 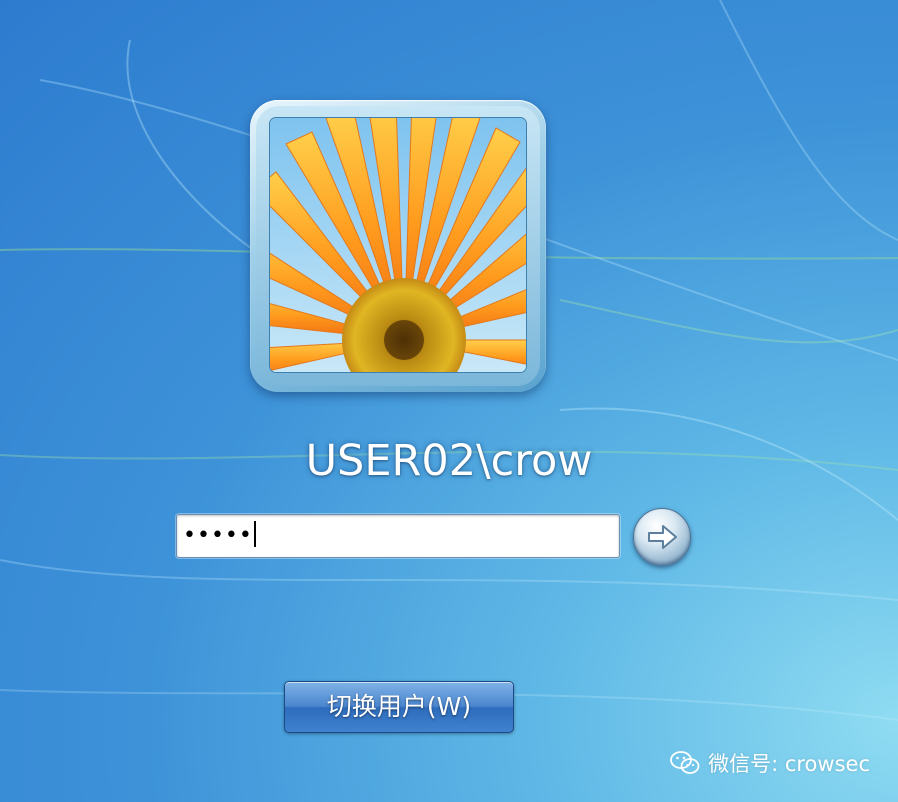 I want to click on orange-flower-avatar, so click(x=398, y=245).